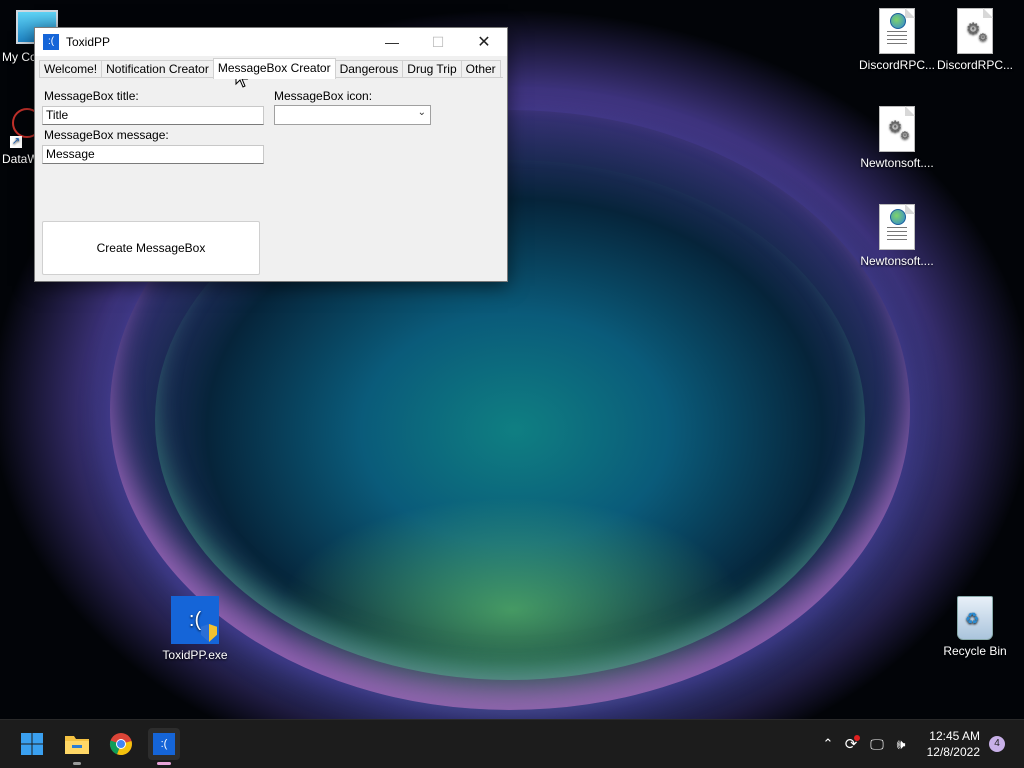 The image size is (1024, 768). I want to click on uac-shield-icon, so click(209, 633).